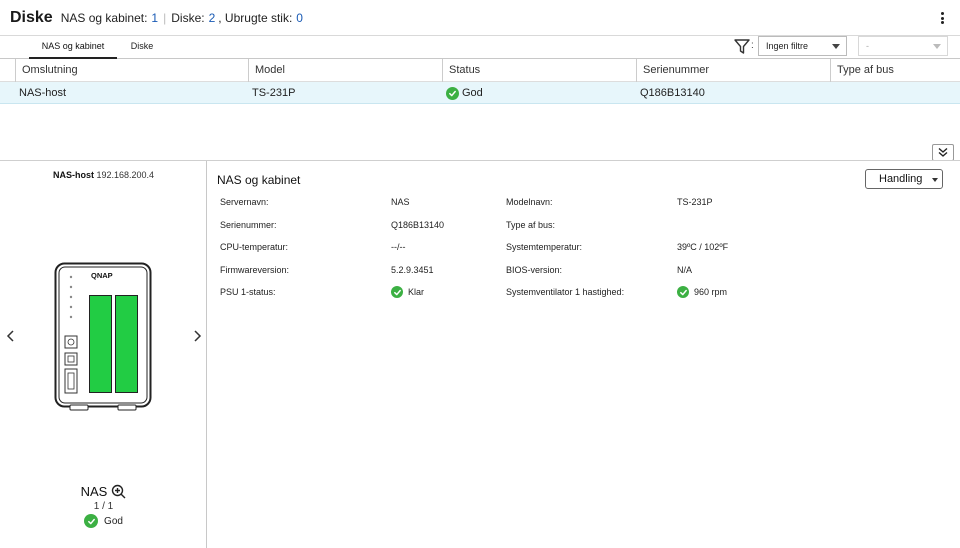 This screenshot has width=960, height=548. I want to click on caret-down-icon, so click(935, 180).